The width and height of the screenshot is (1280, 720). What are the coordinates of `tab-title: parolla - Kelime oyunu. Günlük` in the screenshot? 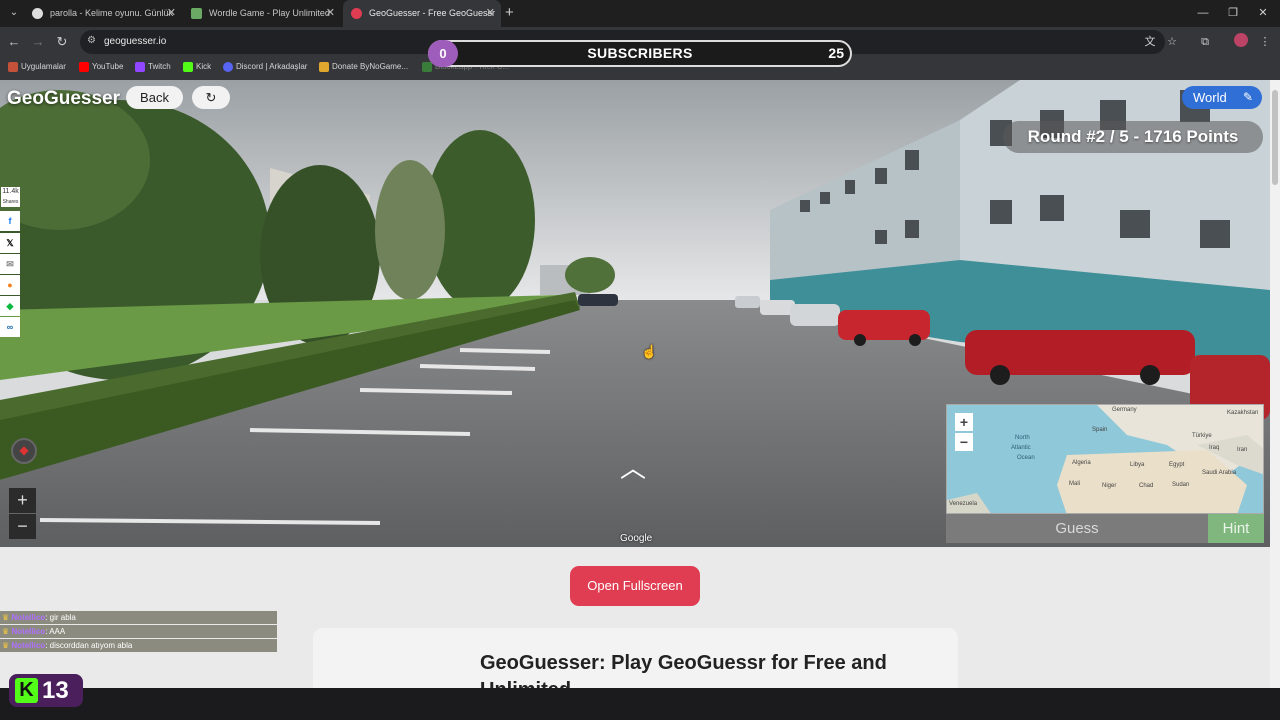 It's located at (112, 13).